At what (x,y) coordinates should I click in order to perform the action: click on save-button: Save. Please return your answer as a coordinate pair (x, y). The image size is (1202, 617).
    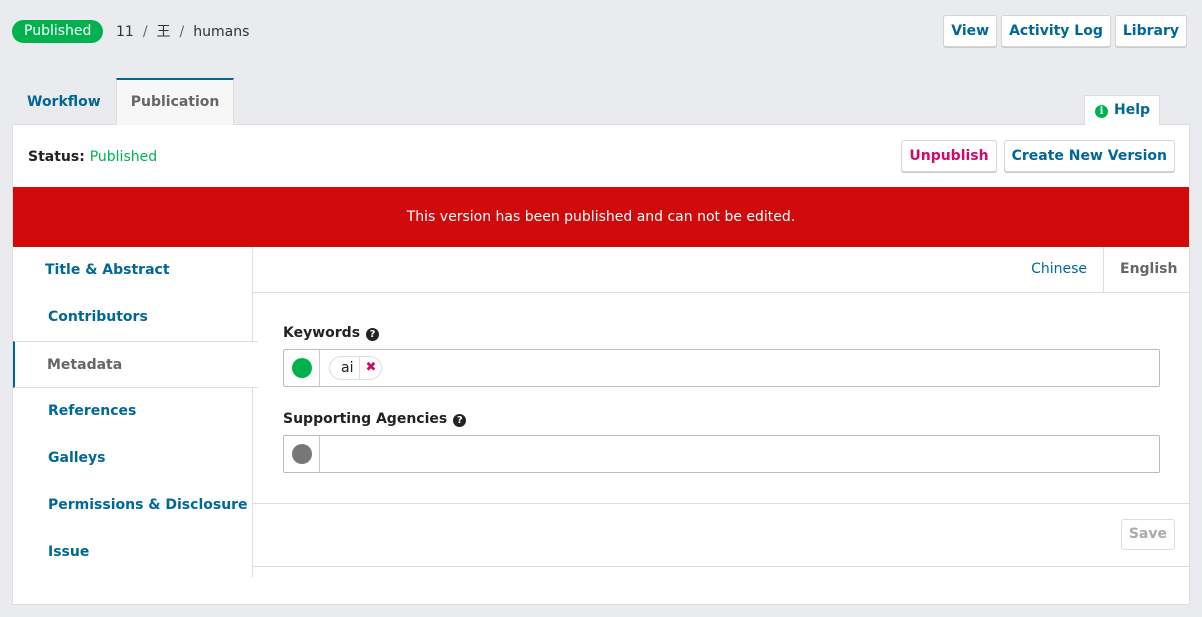
    Looking at the image, I should click on (1147, 534).